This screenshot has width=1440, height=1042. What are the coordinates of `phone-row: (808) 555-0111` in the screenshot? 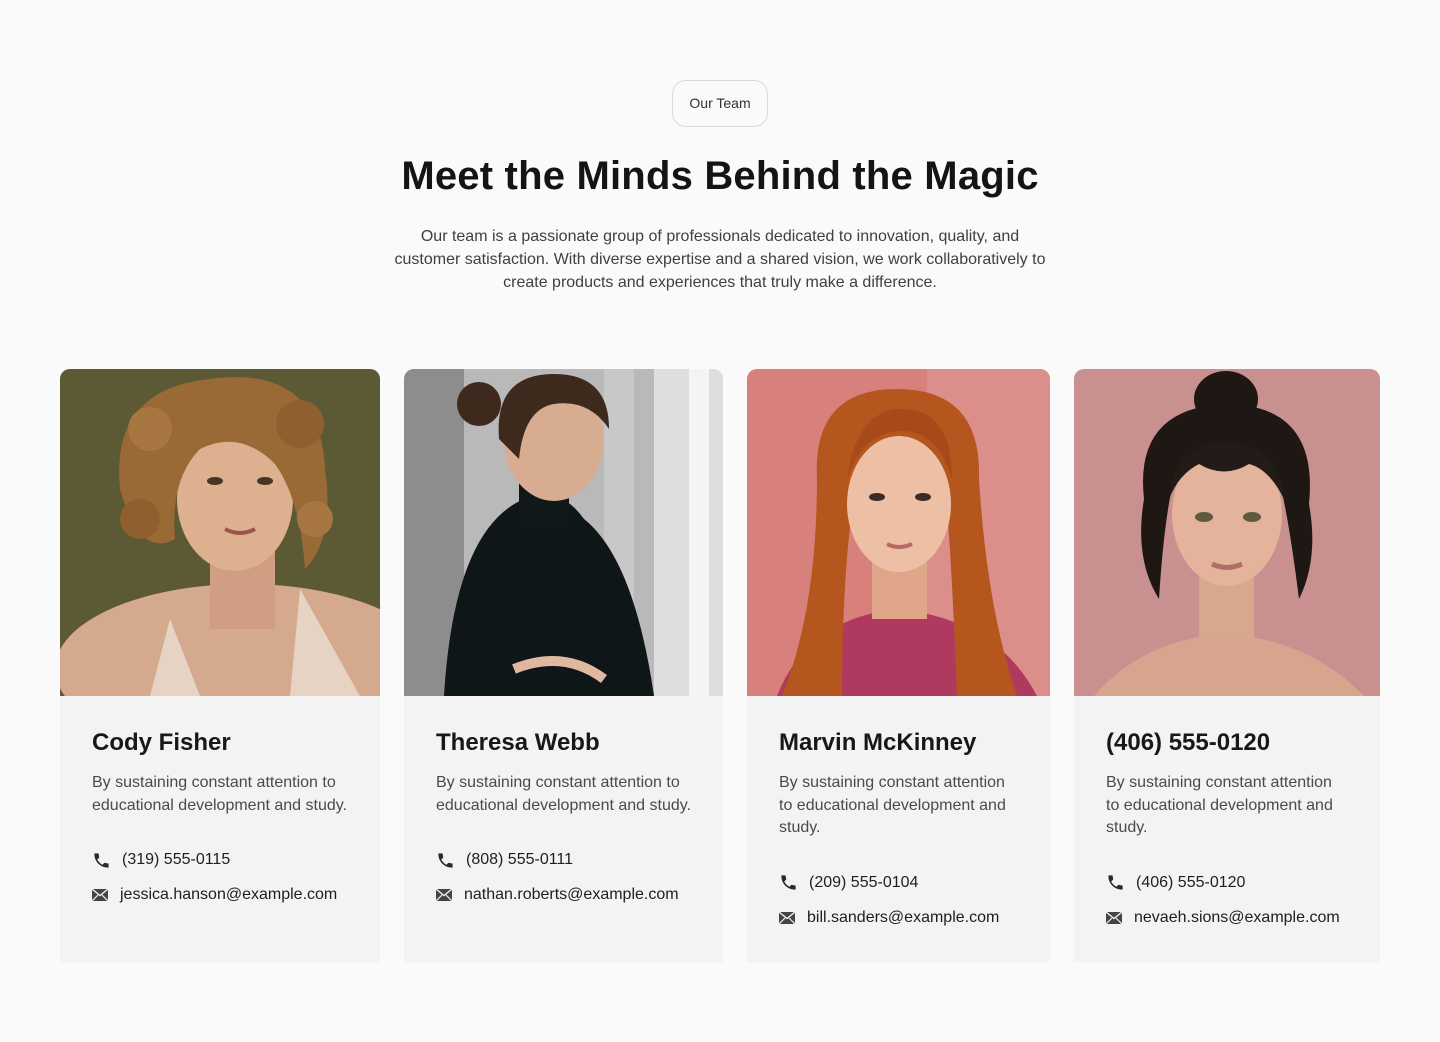 It's located at (563, 860).